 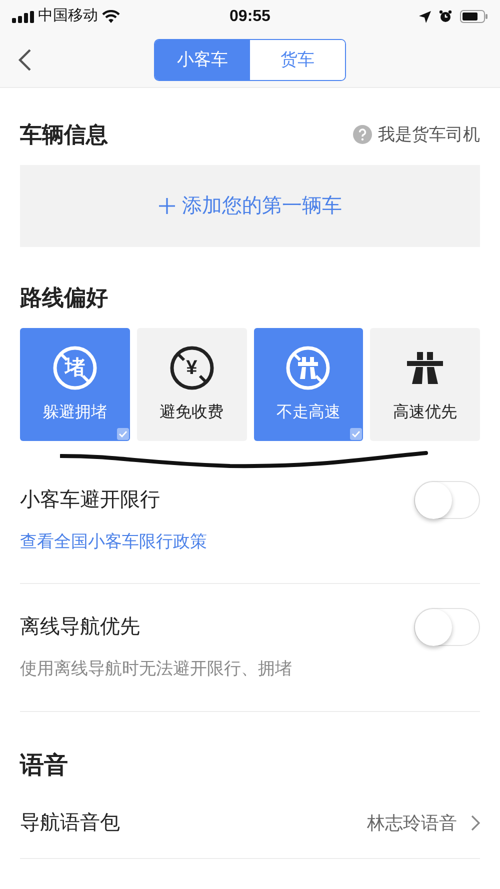 I want to click on setting-label: 小客车避开限行, so click(x=90, y=500).